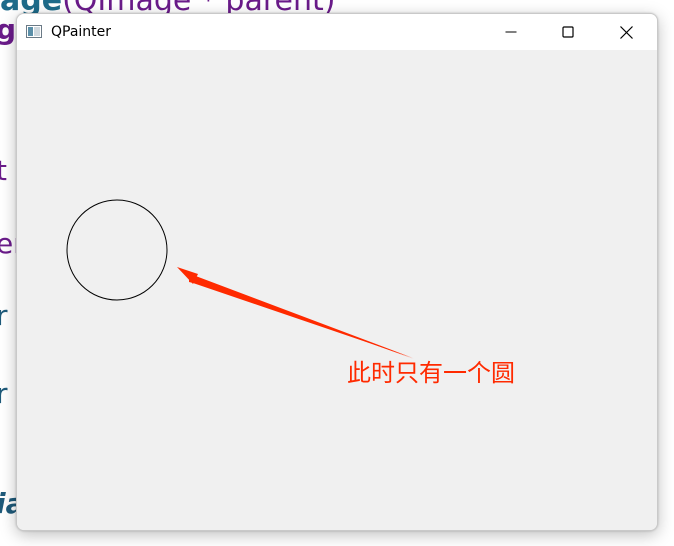 The width and height of the screenshot is (674, 546). Describe the element at coordinates (117, 250) in the screenshot. I see `drawn-circle` at that location.